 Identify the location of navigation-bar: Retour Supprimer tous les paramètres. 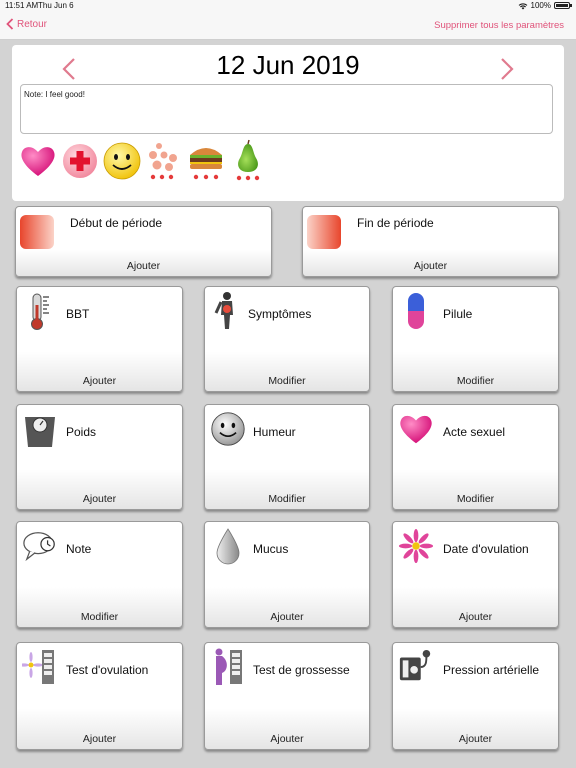
(288, 26).